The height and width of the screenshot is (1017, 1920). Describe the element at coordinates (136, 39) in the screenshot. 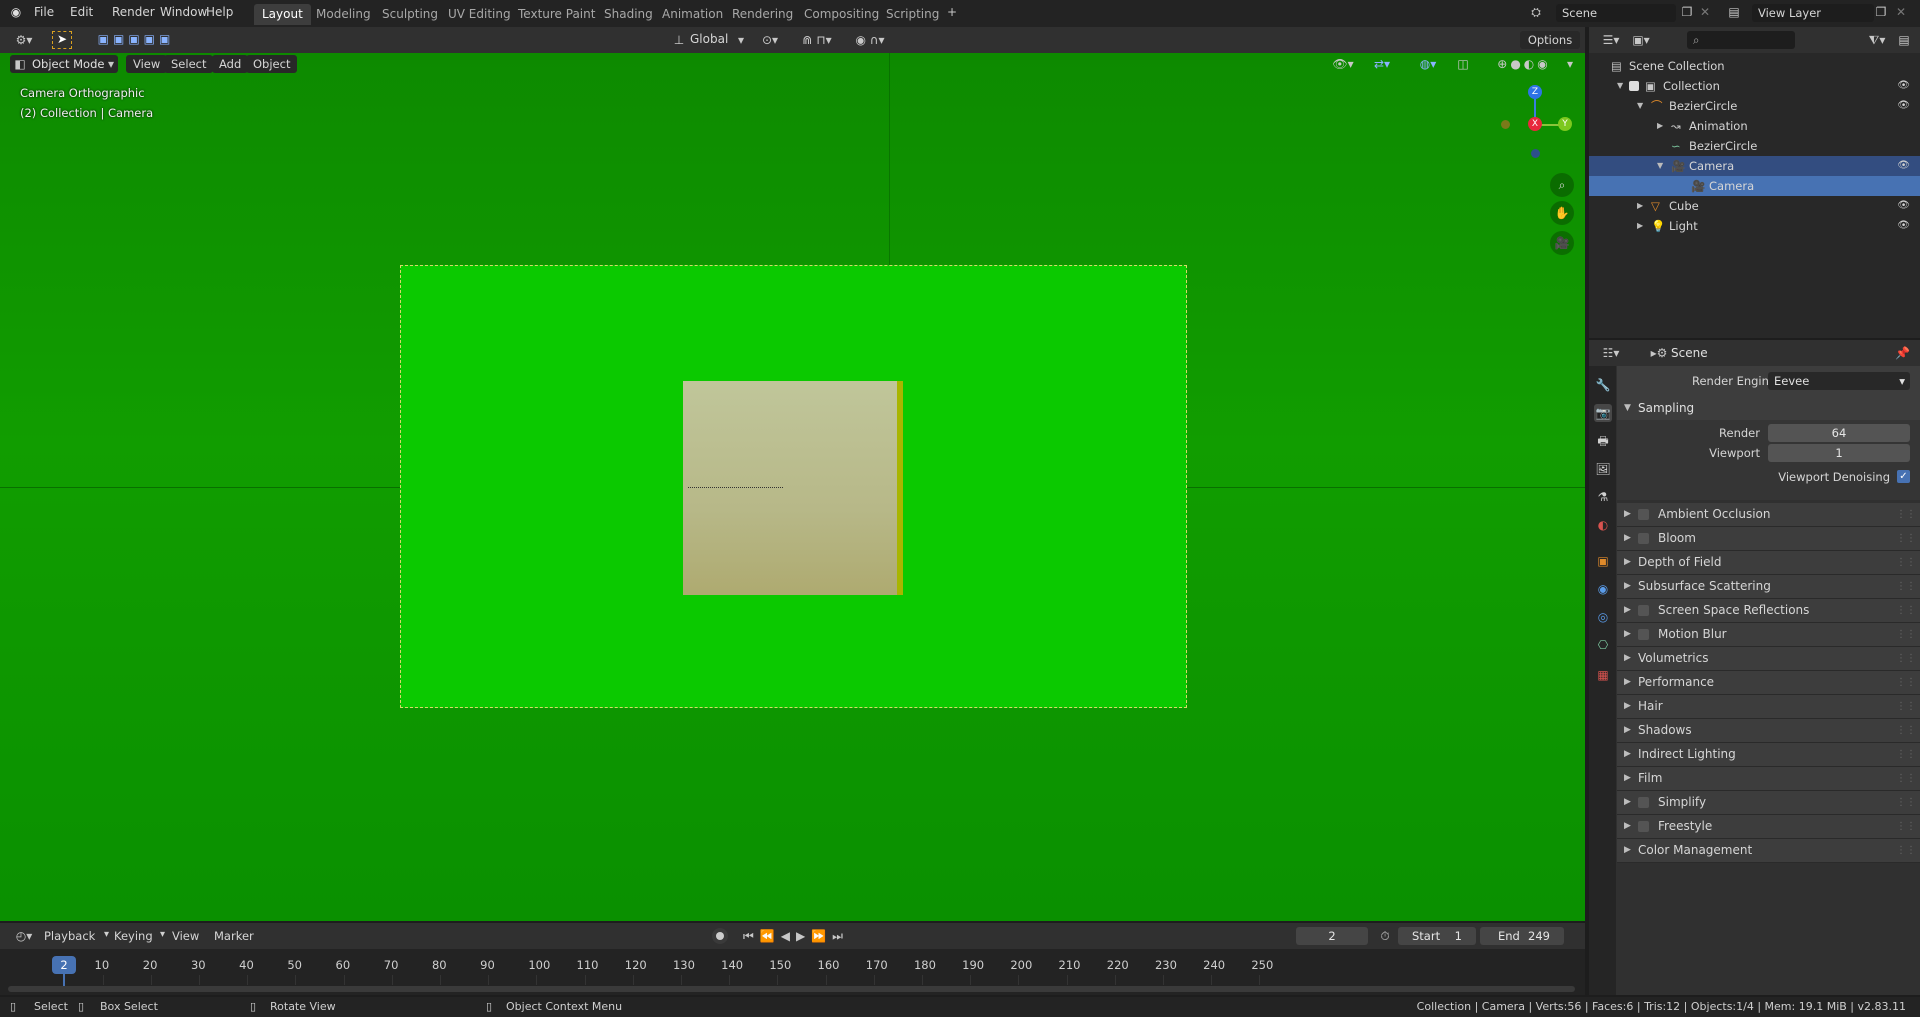

I see `select-mode-icons: ▣▣▣▣▣` at that location.